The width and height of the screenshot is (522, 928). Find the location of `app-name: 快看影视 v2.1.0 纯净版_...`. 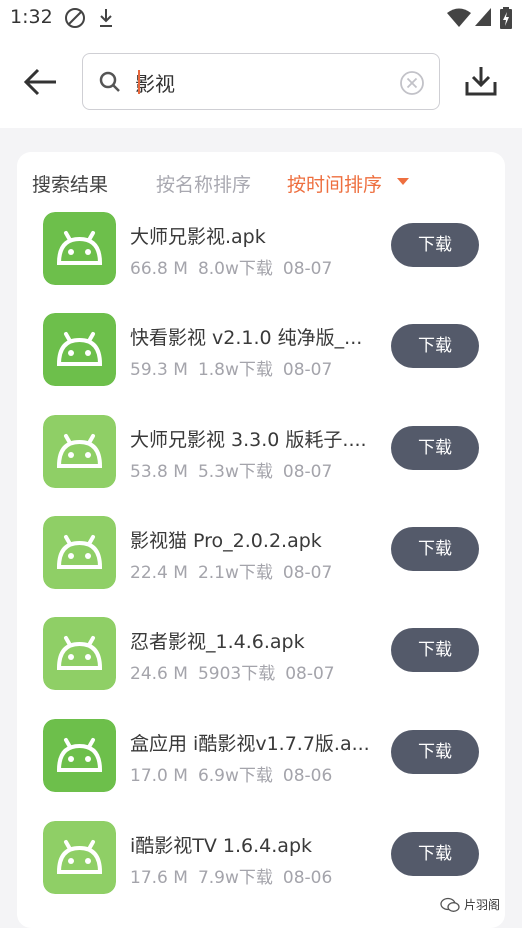

app-name: 快看影视 v2.1.0 纯净版_... is located at coordinates (246, 338).